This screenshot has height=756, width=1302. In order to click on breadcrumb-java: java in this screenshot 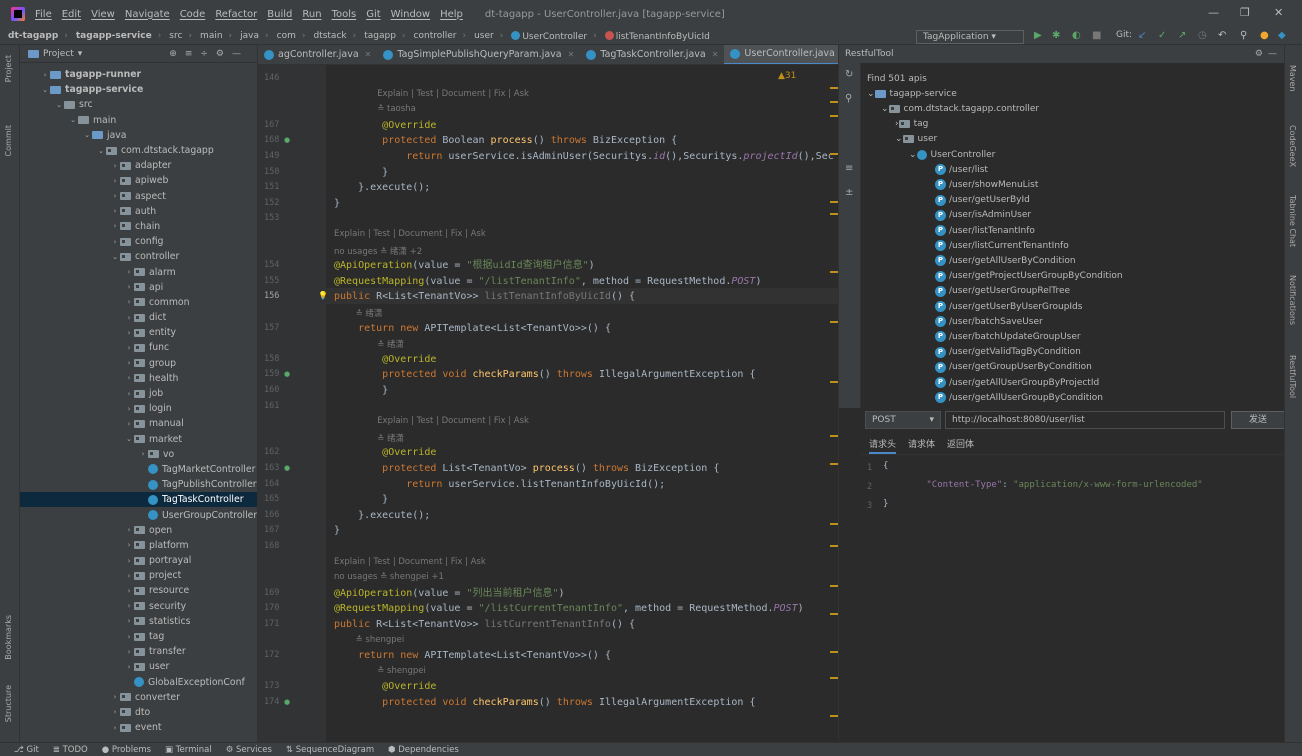, I will do `click(249, 36)`.